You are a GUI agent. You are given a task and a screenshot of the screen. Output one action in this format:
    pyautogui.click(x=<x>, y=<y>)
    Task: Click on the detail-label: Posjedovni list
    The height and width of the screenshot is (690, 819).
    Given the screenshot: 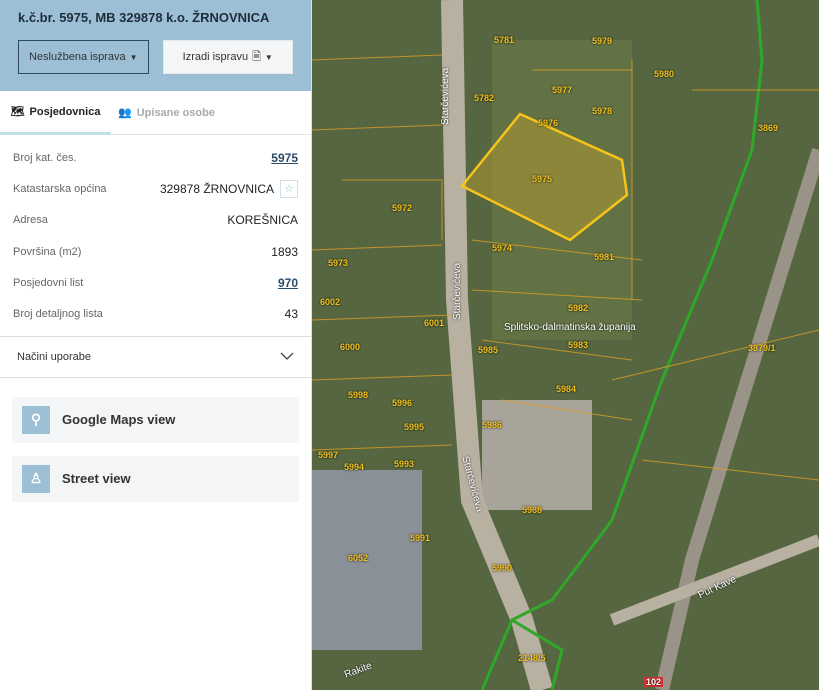 What is the action you would take?
    pyautogui.click(x=48, y=282)
    